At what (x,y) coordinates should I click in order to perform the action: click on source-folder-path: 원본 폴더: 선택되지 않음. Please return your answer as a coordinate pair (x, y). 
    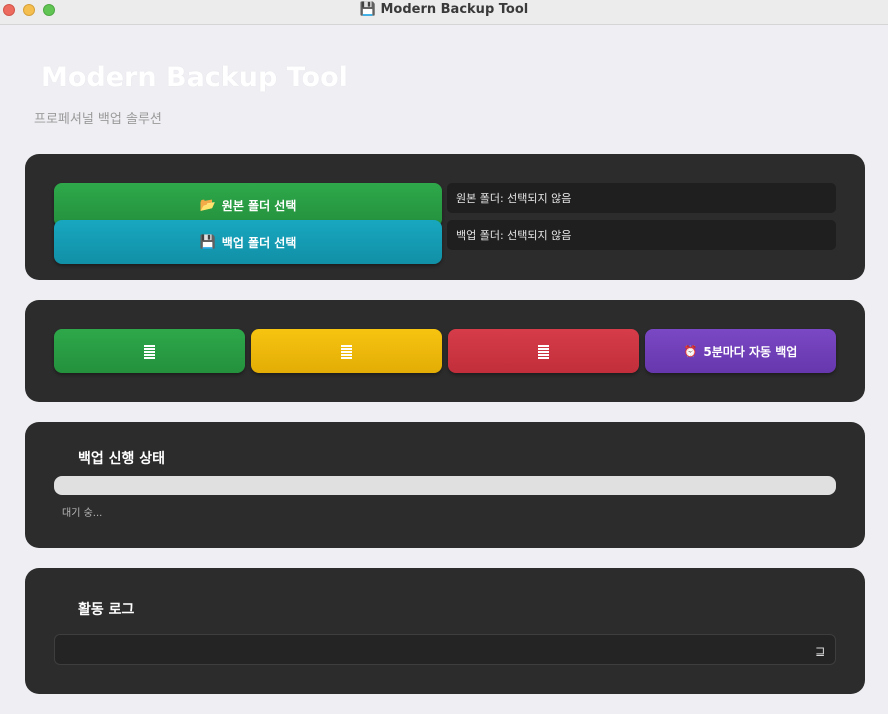
    Looking at the image, I should click on (641, 198).